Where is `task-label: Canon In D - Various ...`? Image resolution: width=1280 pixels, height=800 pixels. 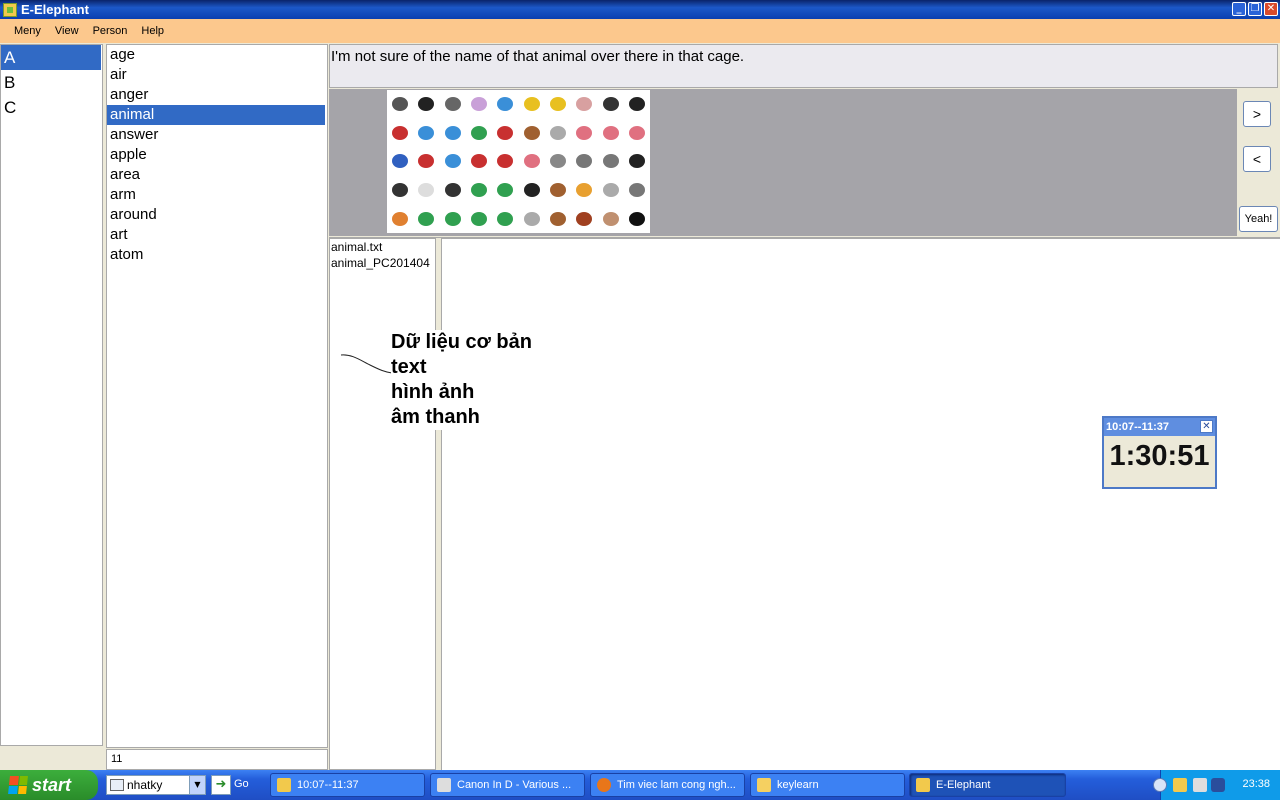 task-label: Canon In D - Various ... is located at coordinates (514, 785).